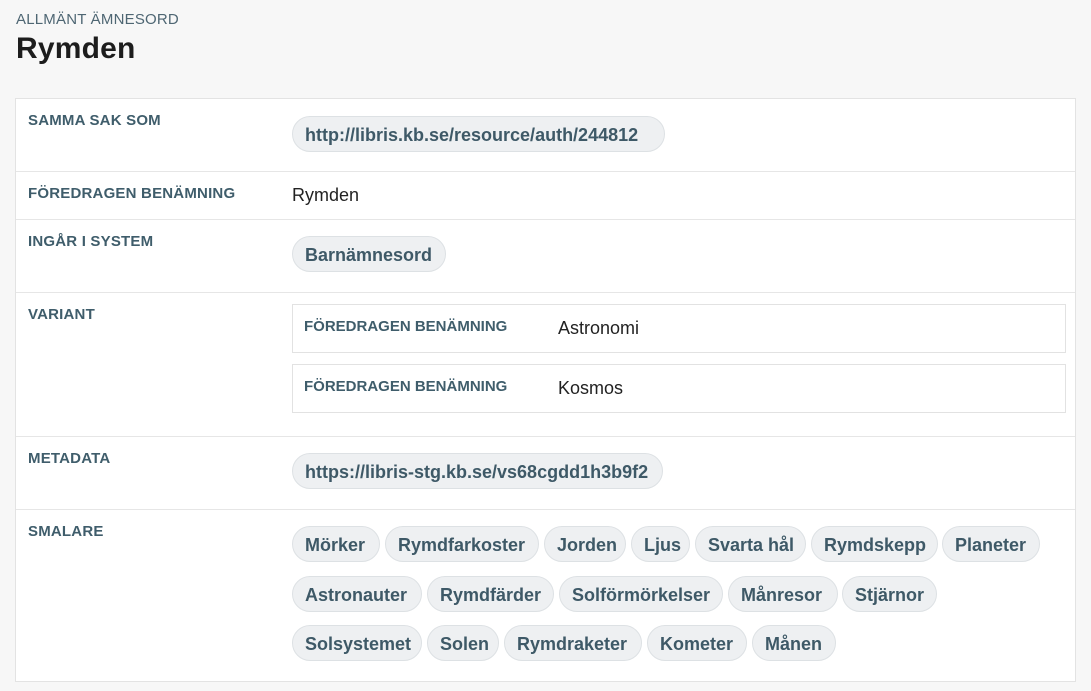  I want to click on page-header: ALLMÄNT ÄMNESORD Rymden, so click(97, 38).